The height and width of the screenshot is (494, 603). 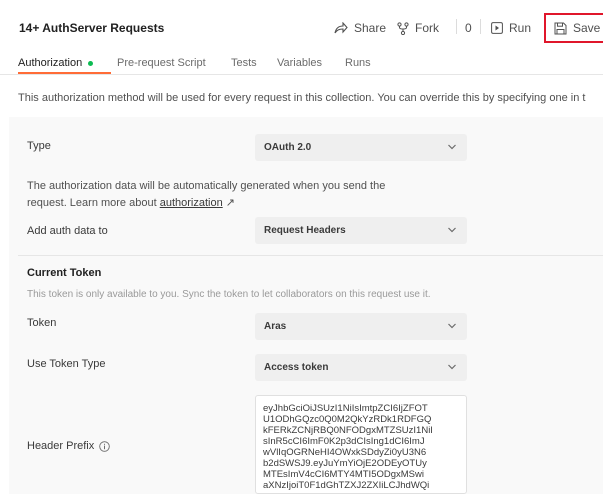 What do you see at coordinates (341, 28) in the screenshot?
I see `share-icon` at bounding box center [341, 28].